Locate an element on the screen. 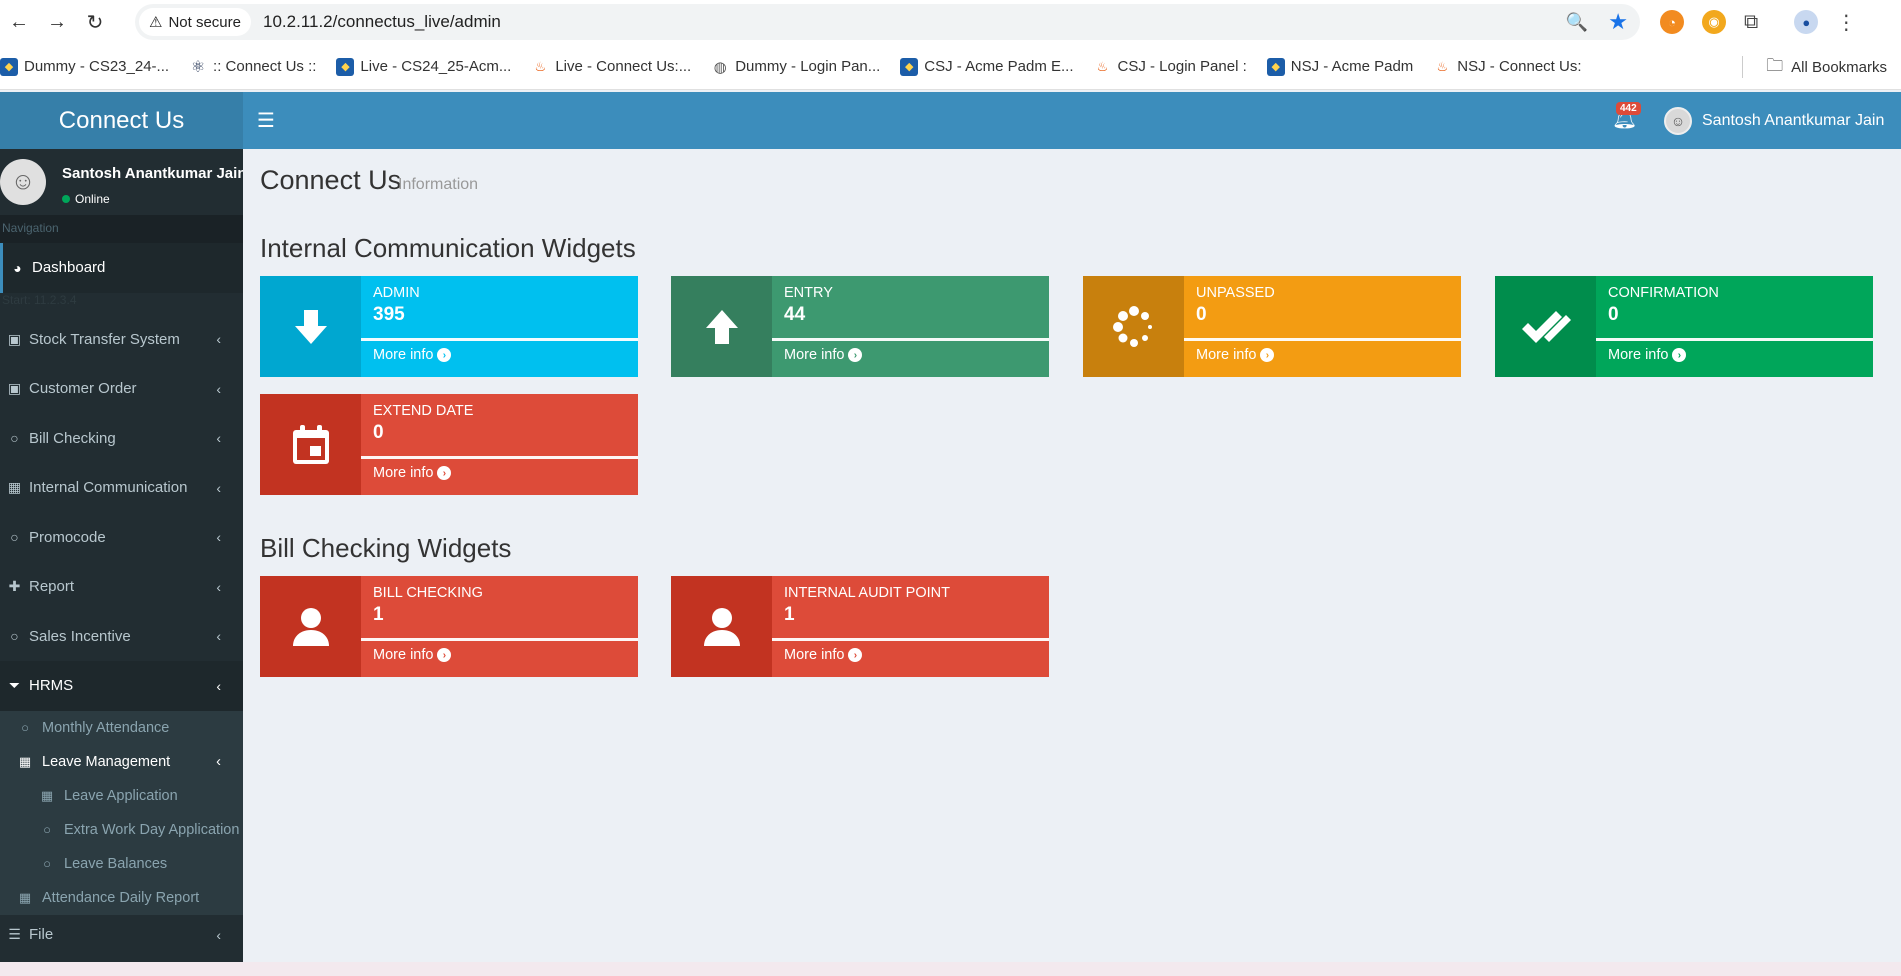 The width and height of the screenshot is (1901, 976). info-box-label: UNPASSED is located at coordinates (1235, 293).